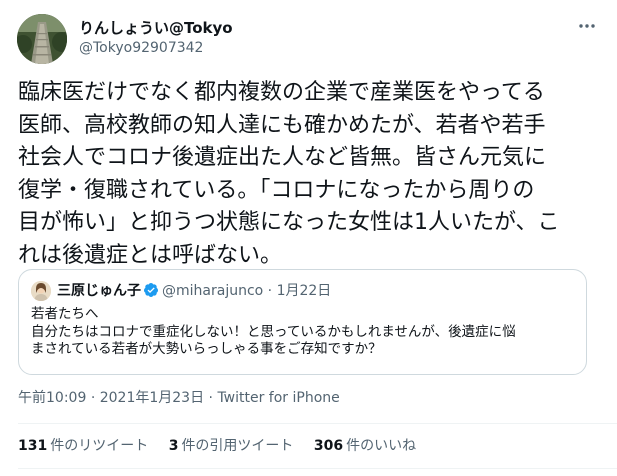  What do you see at coordinates (156, 28) in the screenshot?
I see `author-display-name: りんしょうい@Tokyo` at bounding box center [156, 28].